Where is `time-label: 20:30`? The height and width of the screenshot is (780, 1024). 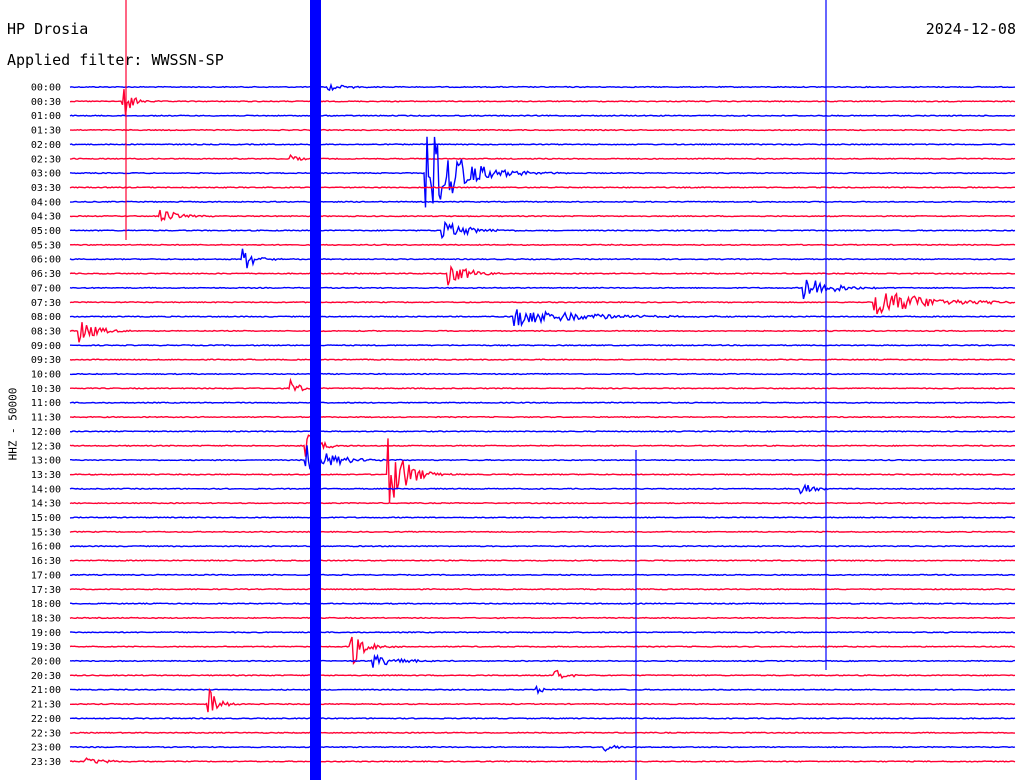 time-label: 20:30 is located at coordinates (46, 676).